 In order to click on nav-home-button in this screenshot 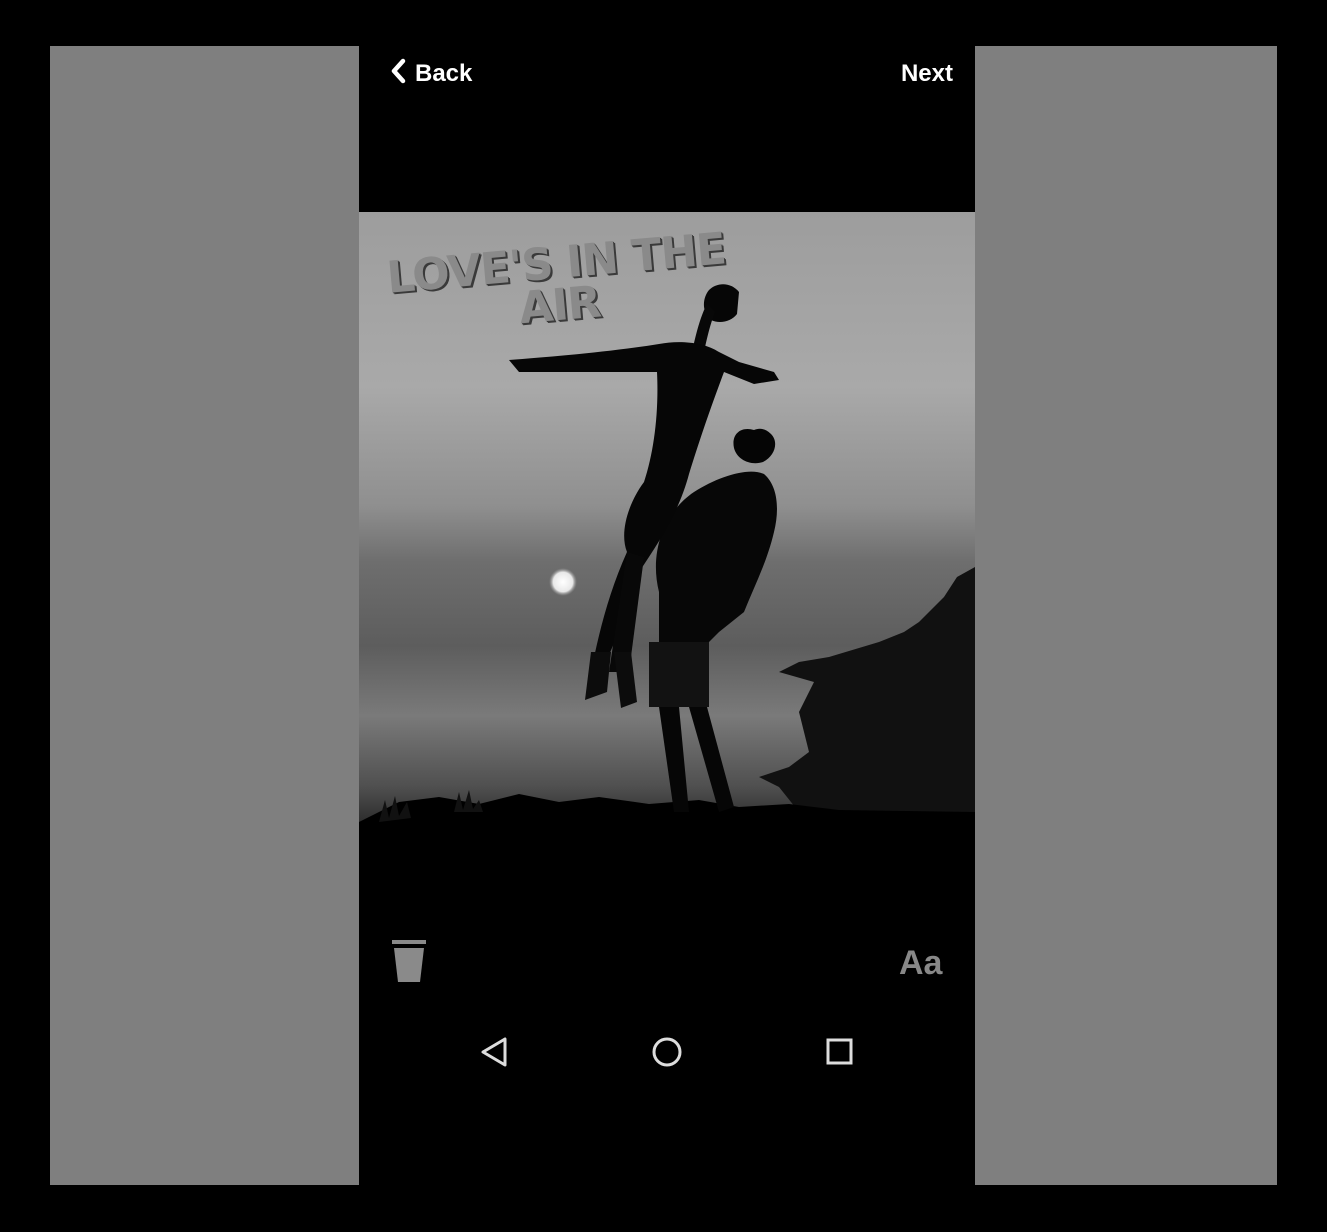, I will do `click(667, 1052)`.